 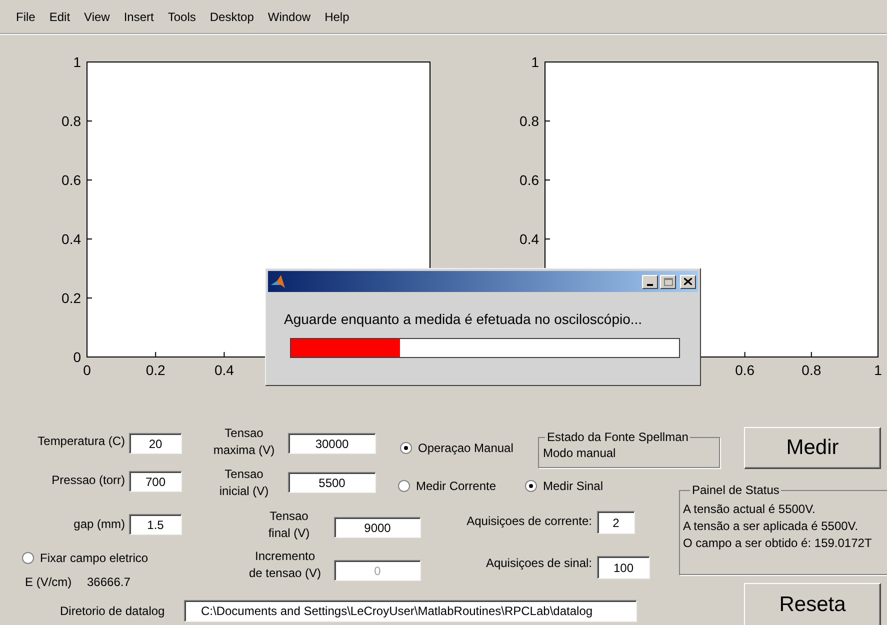 What do you see at coordinates (112, 611) in the screenshot?
I see `field-label: Diretorio de datalog` at bounding box center [112, 611].